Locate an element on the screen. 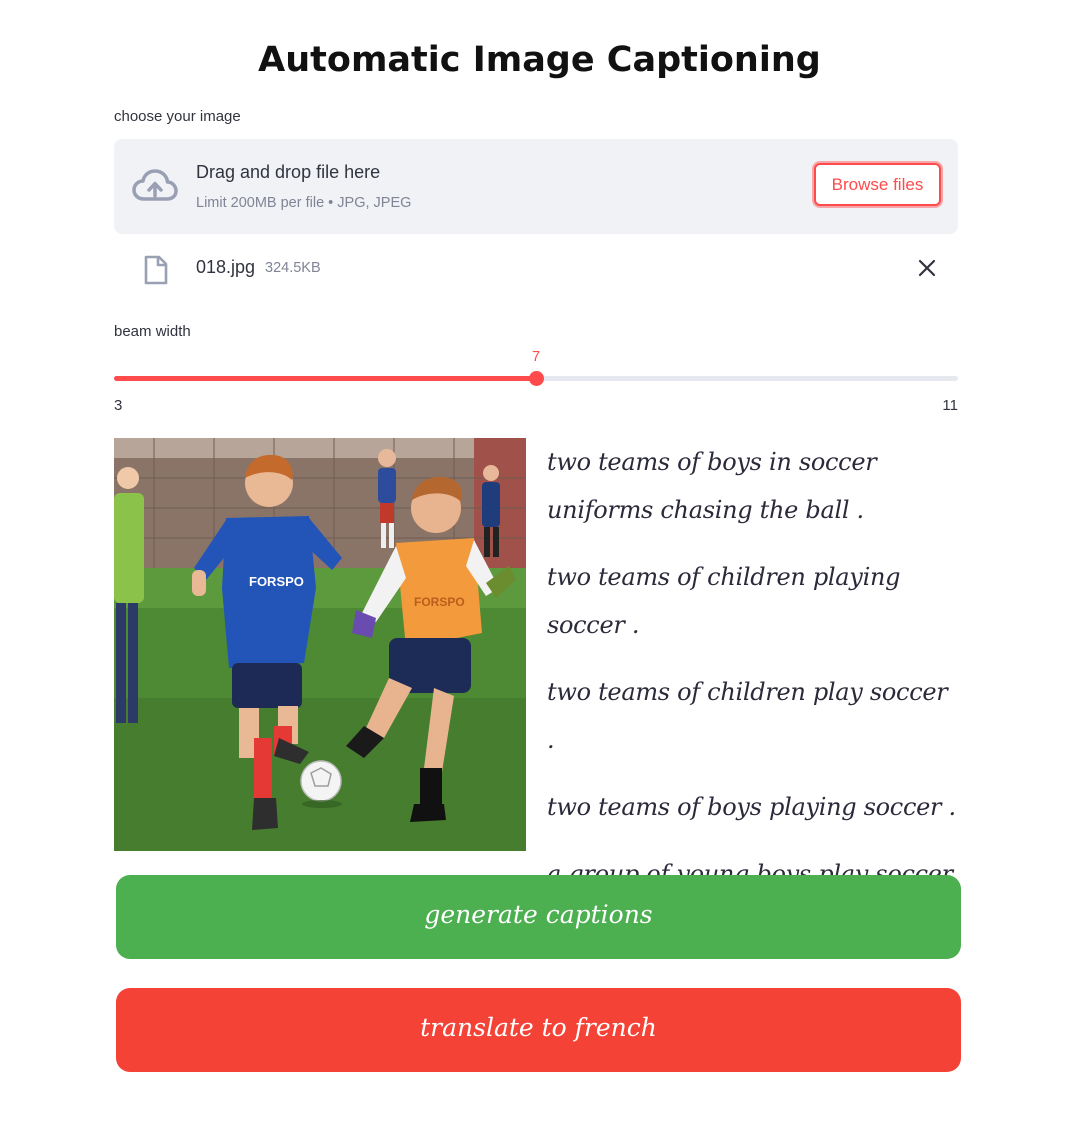  slider-value: 7 is located at coordinates (536, 357).